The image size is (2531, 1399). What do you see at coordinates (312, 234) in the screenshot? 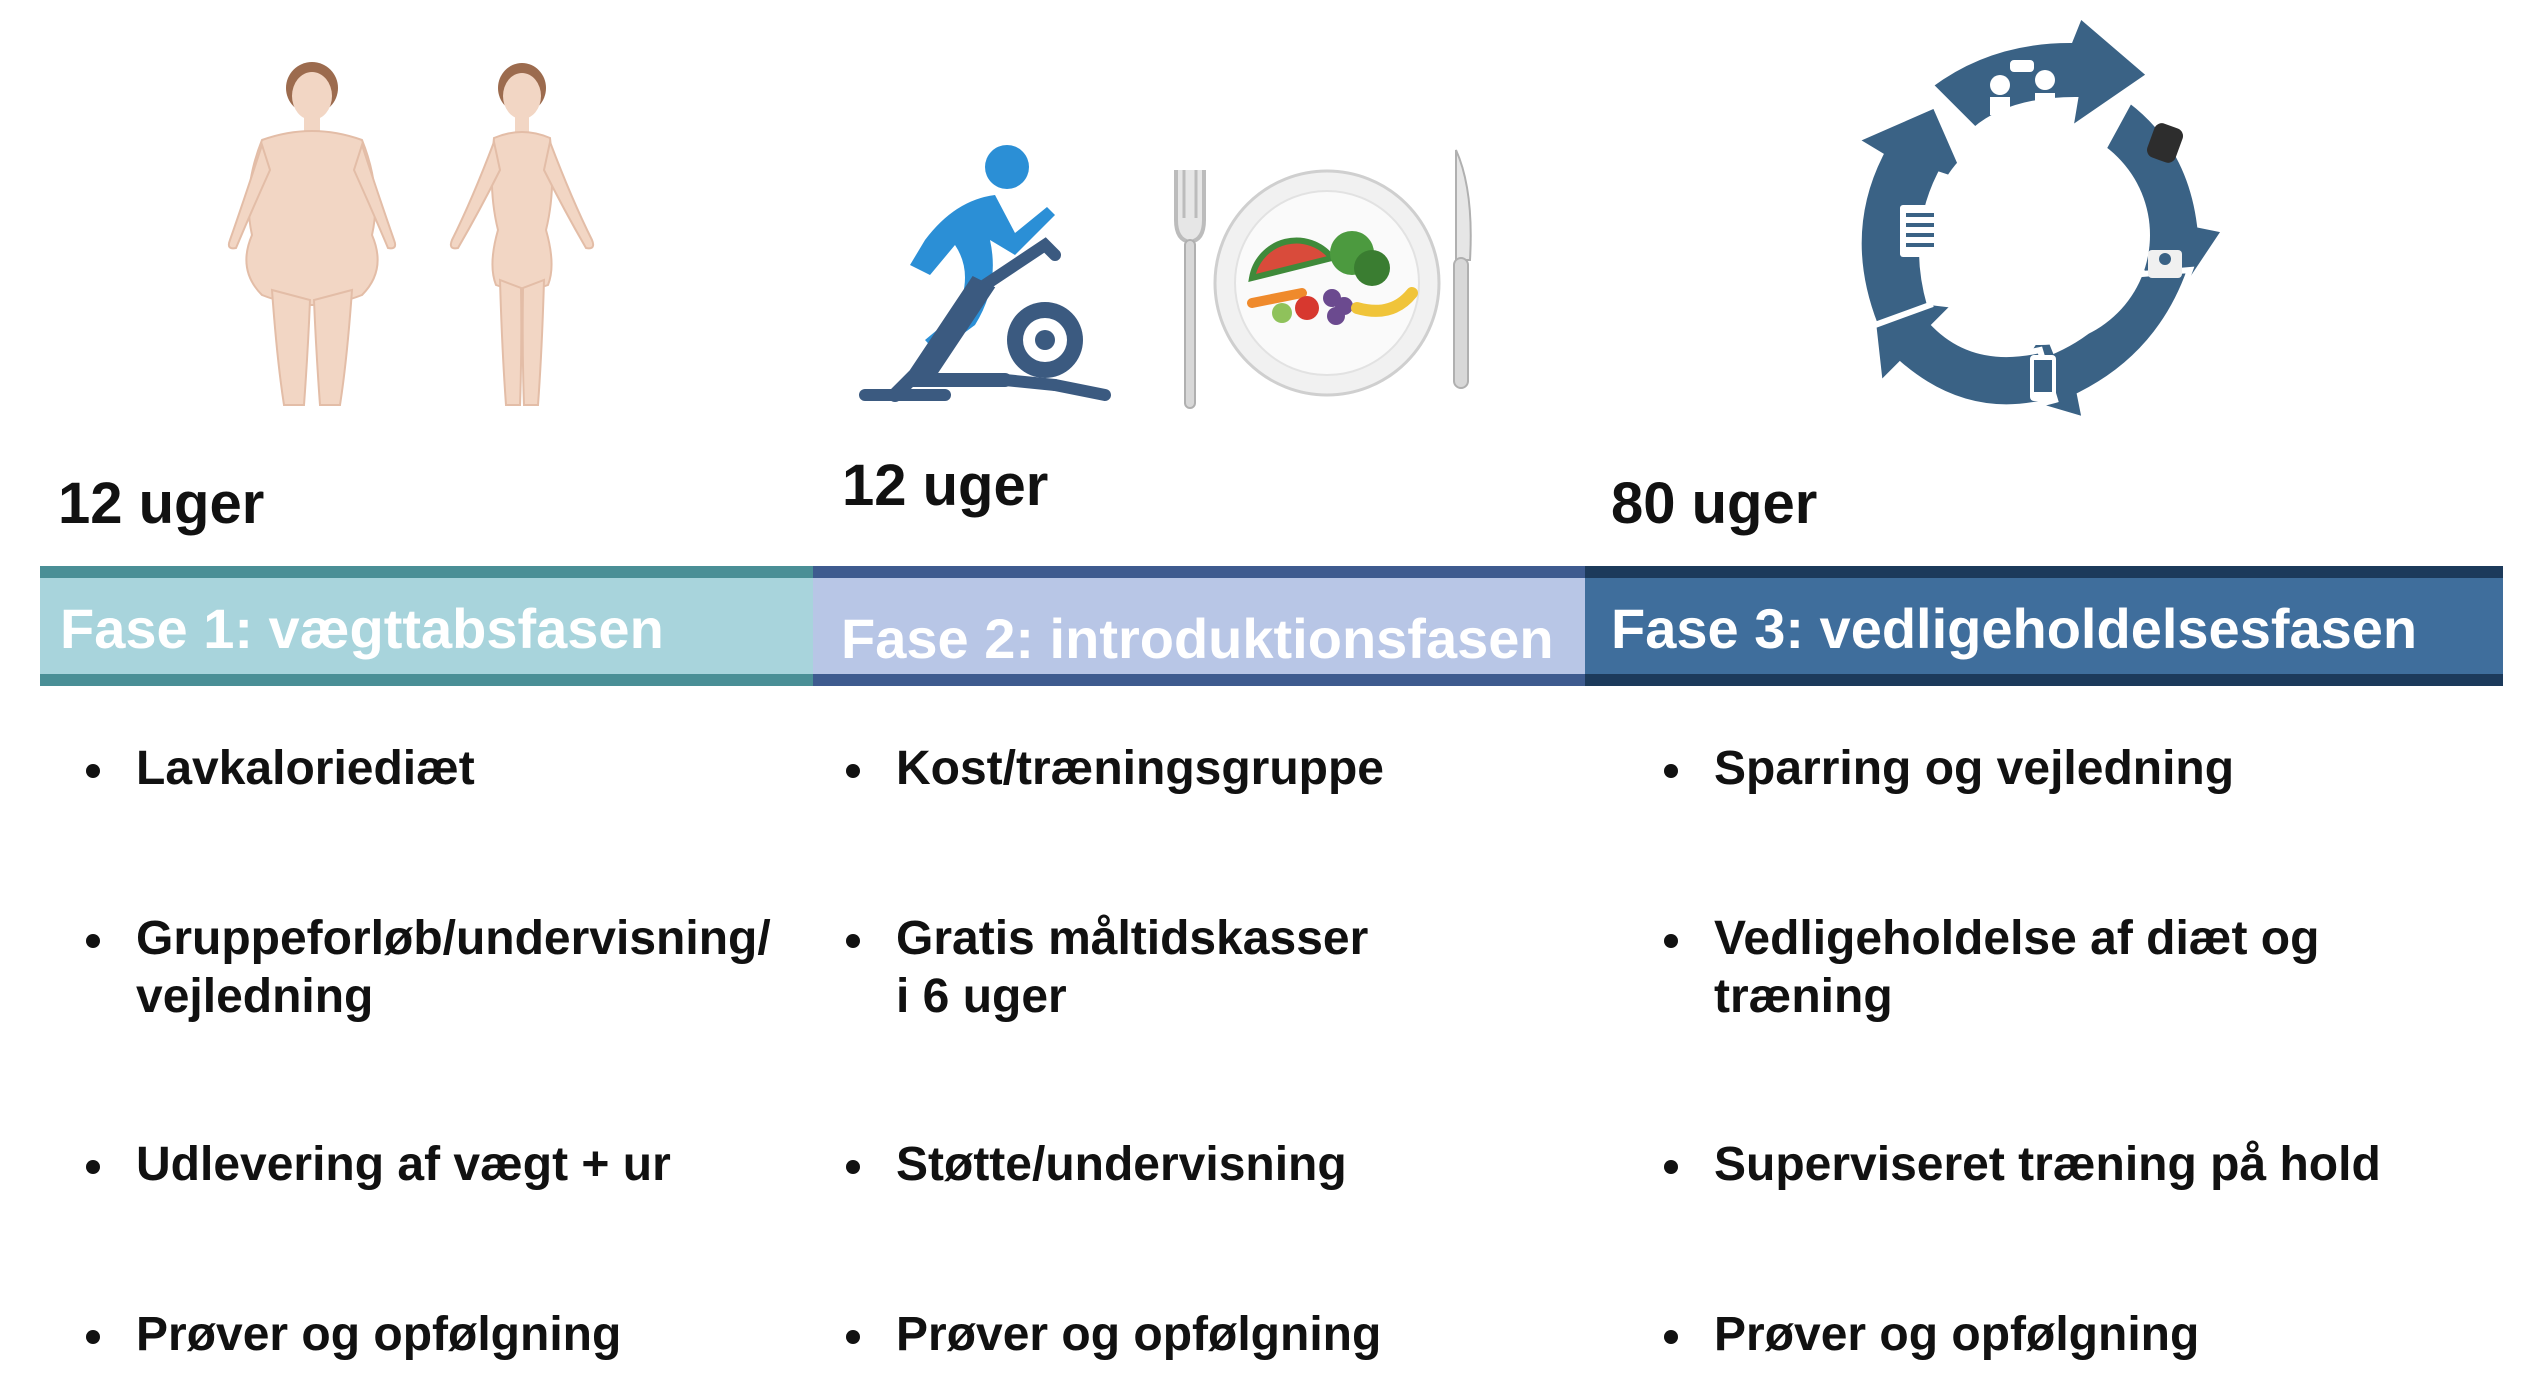
I see `body-before-icon` at bounding box center [312, 234].